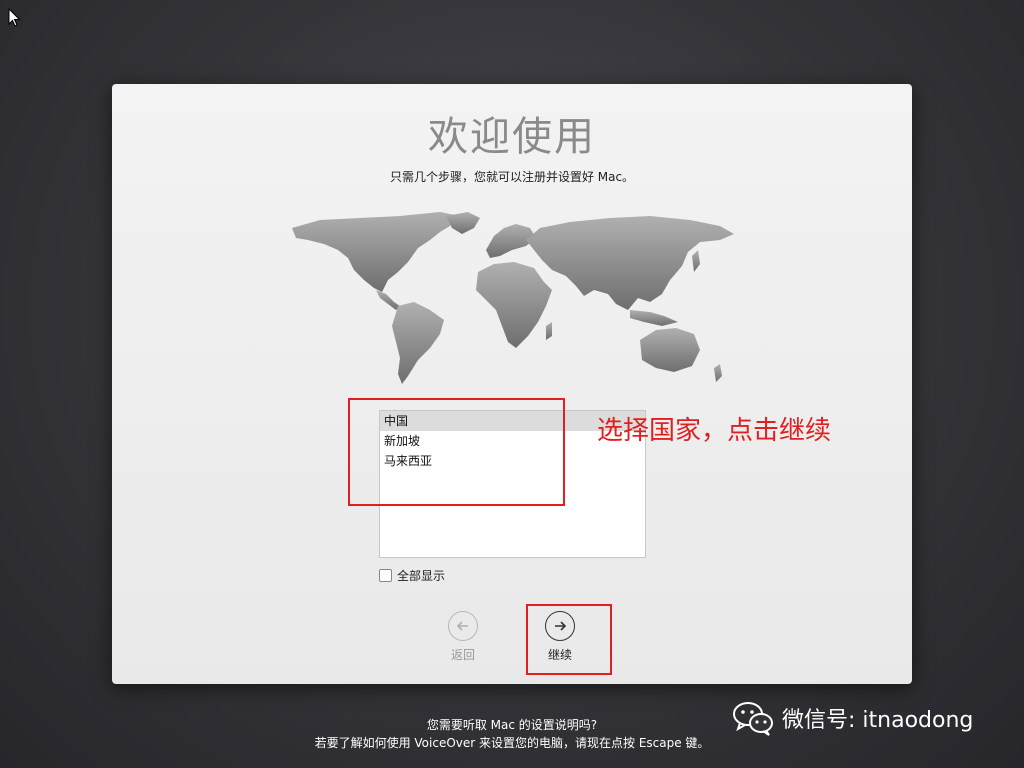  Describe the element at coordinates (512, 177) in the screenshot. I see `page-subtitle: 只需几个步骤，您就可以注册并设置好 Mac。` at that location.